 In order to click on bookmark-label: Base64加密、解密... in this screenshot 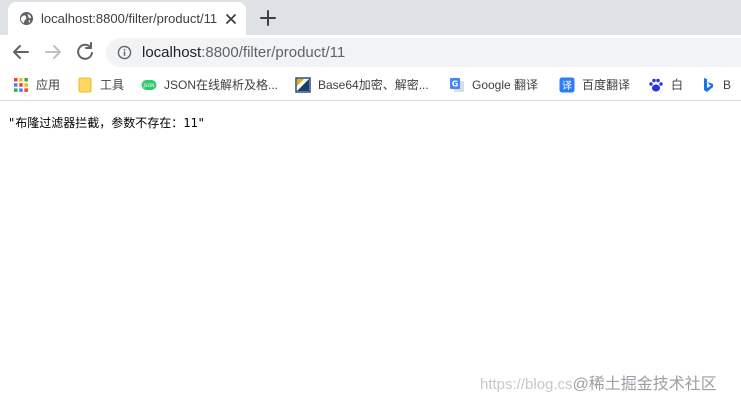, I will do `click(373, 85)`.